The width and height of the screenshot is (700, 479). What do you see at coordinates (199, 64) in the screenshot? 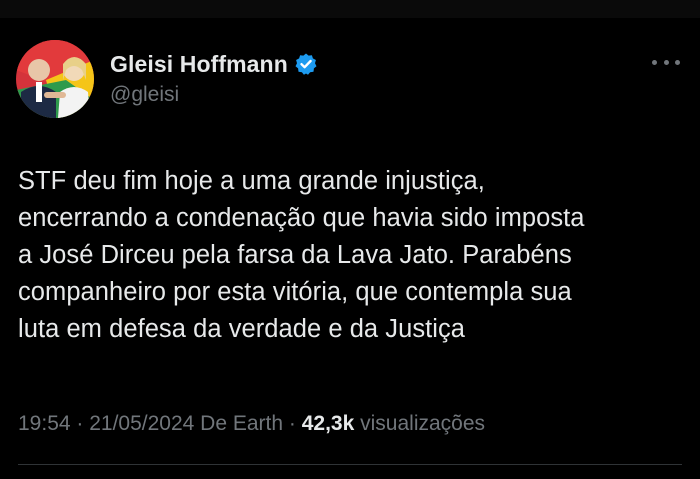
I see `author-display-name: Gleisi Hoffmann` at bounding box center [199, 64].